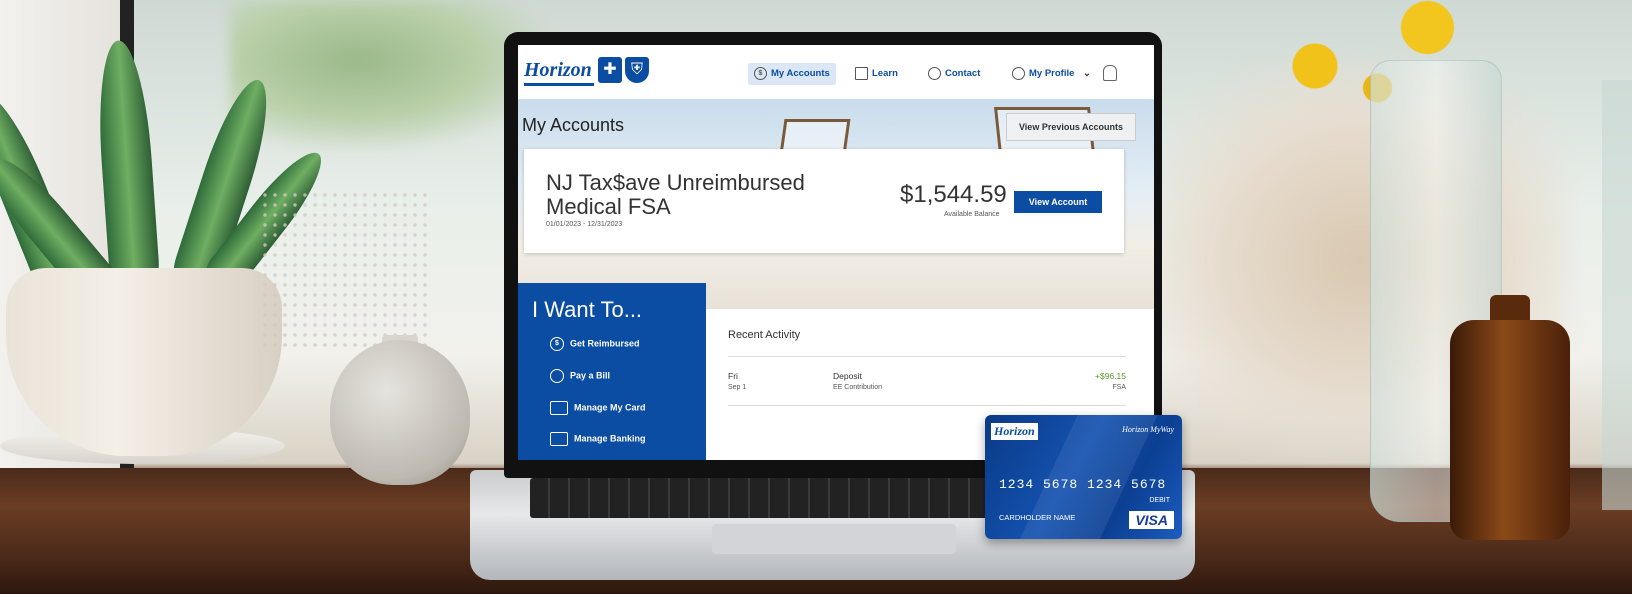 The image size is (1632, 594). I want to click on dried-flowers, so click(345, 270).